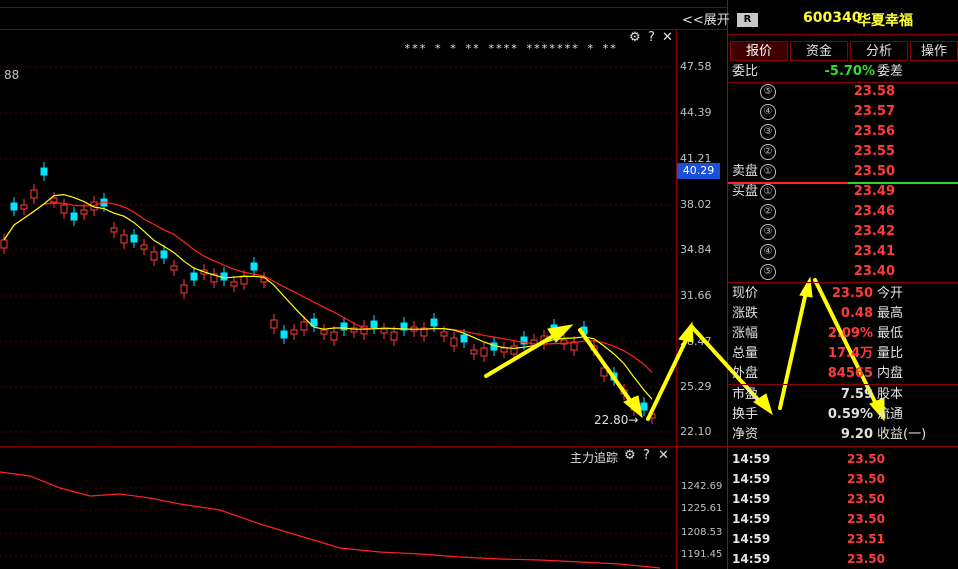 The height and width of the screenshot is (569, 958). Describe the element at coordinates (890, 373) in the screenshot. I see `quote-label-2: 内盘` at that location.